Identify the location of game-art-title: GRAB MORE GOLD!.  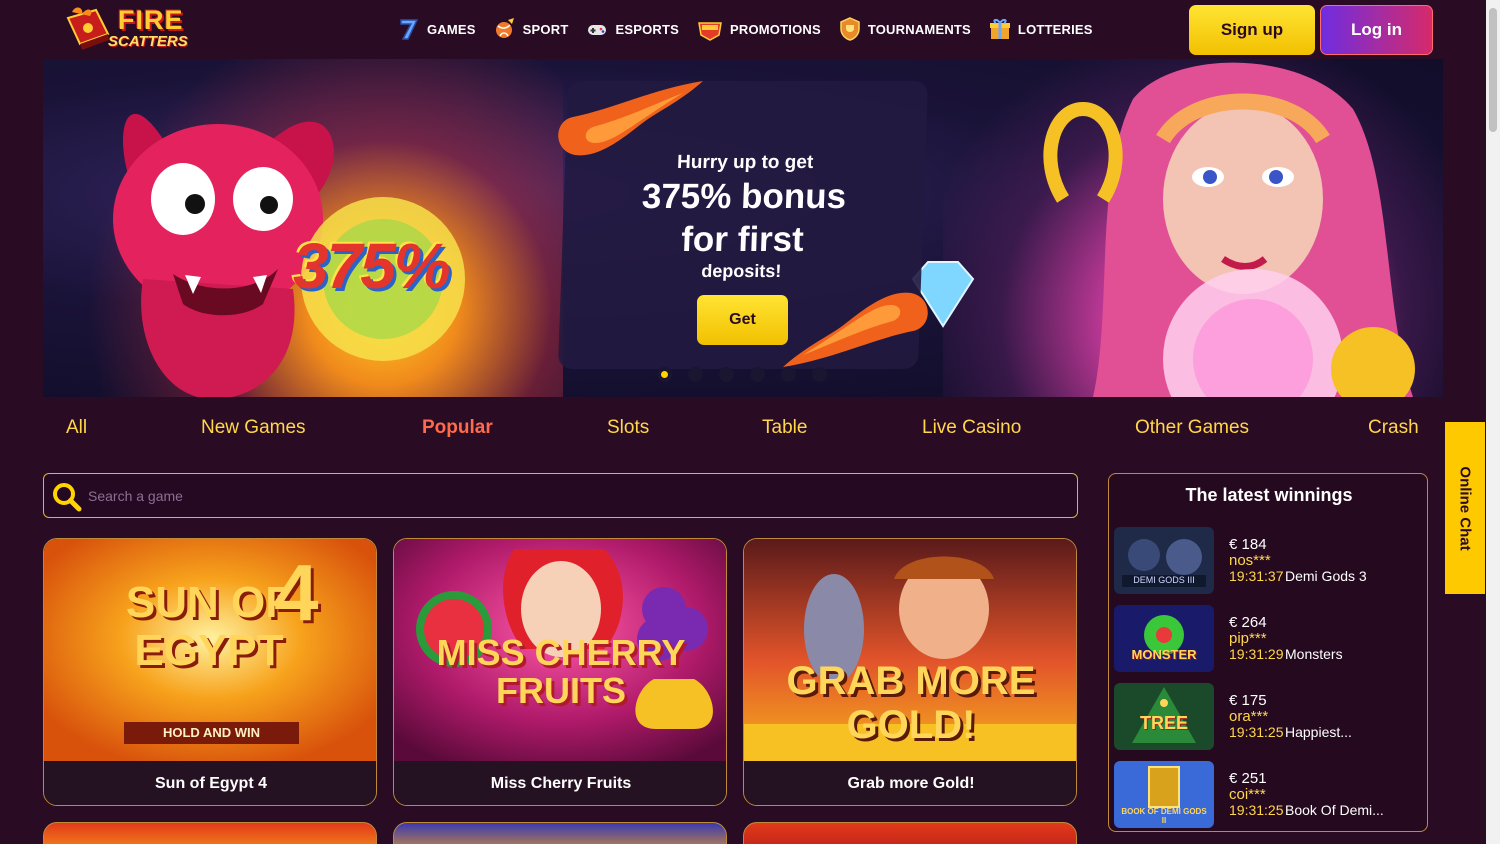
(911, 703).